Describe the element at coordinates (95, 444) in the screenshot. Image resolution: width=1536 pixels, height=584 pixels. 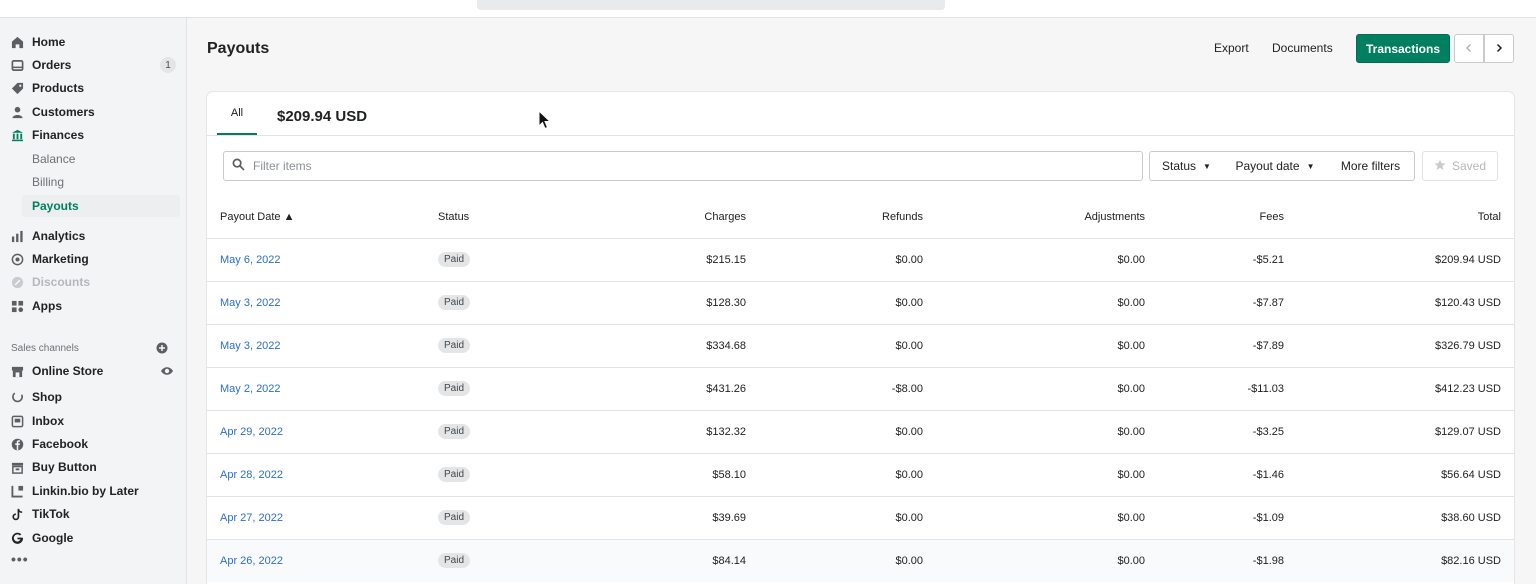
I see `sidebar-item-facebook: Facebook` at that location.